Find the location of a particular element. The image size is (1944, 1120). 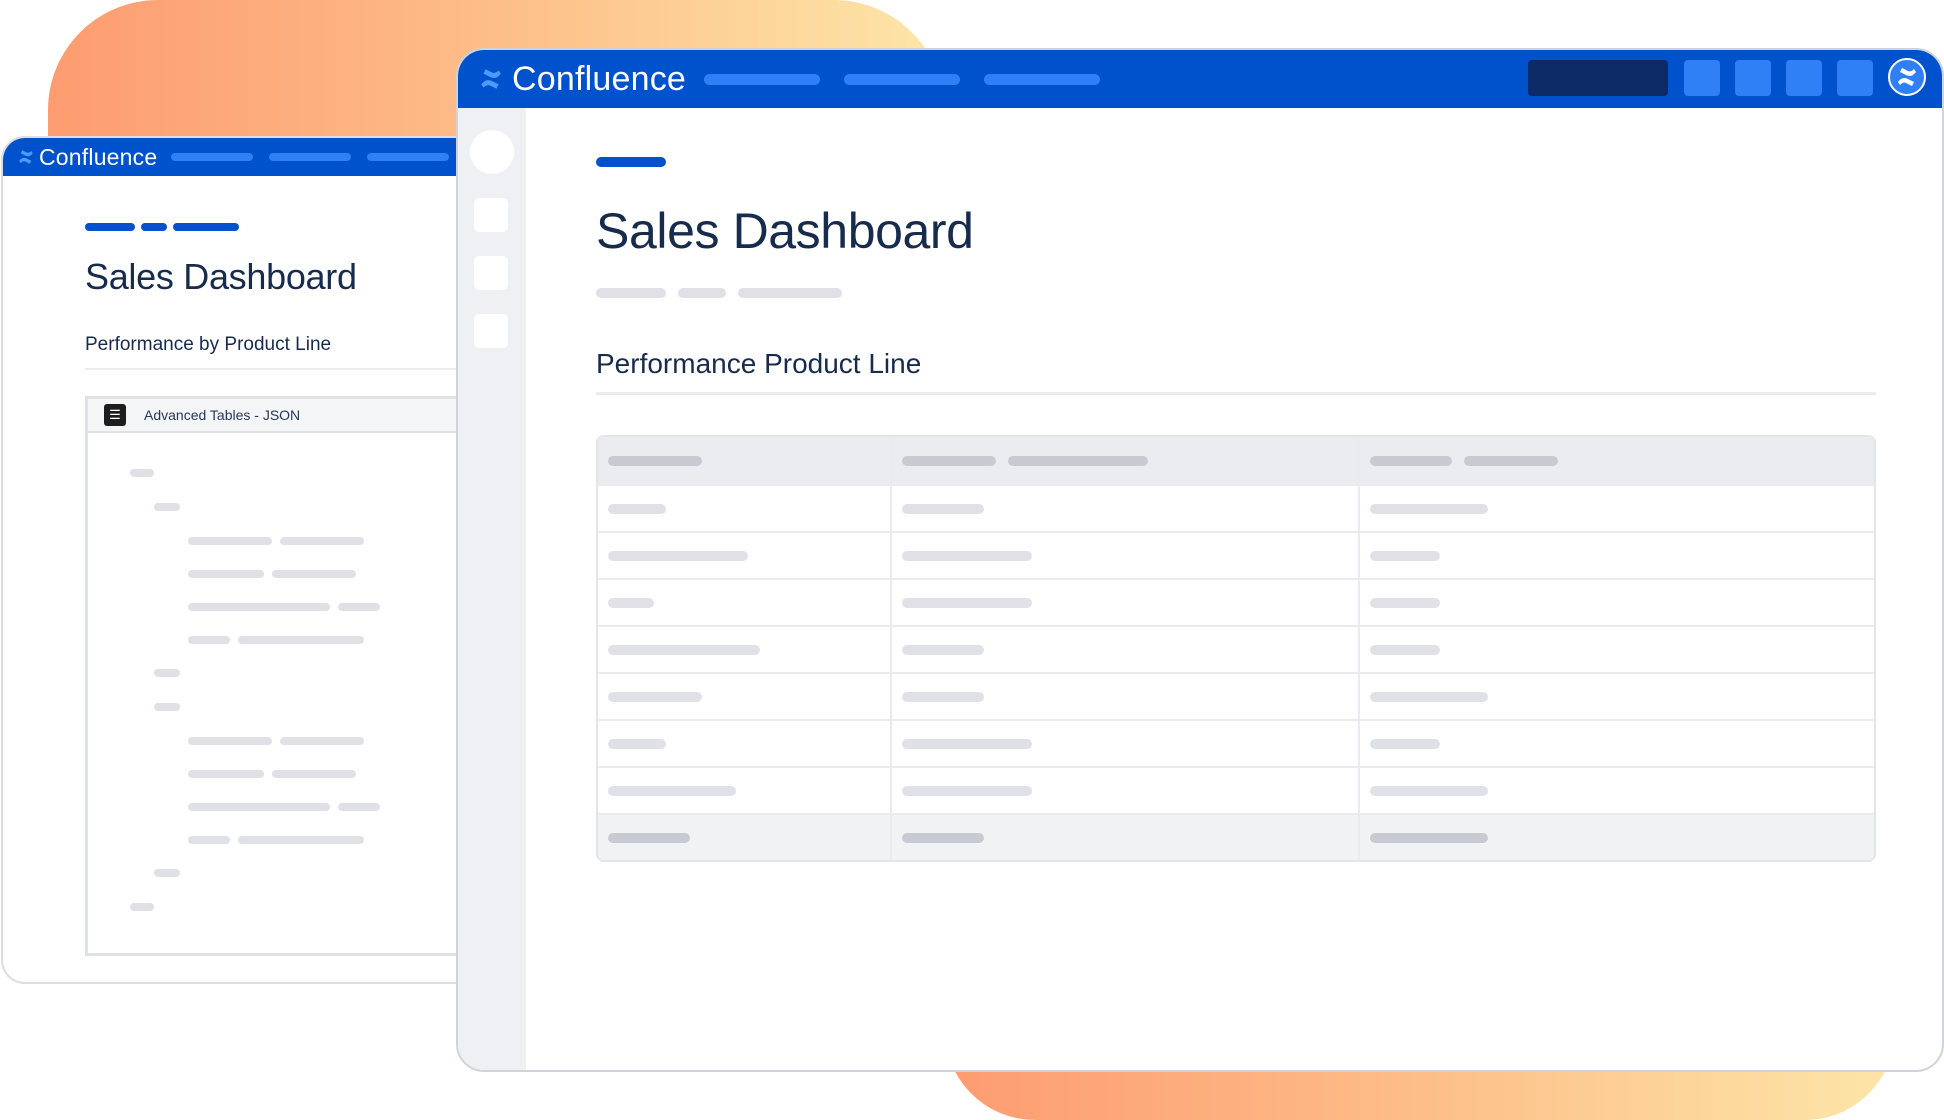

sidebar-avatar-placeholder is located at coordinates (492, 152).